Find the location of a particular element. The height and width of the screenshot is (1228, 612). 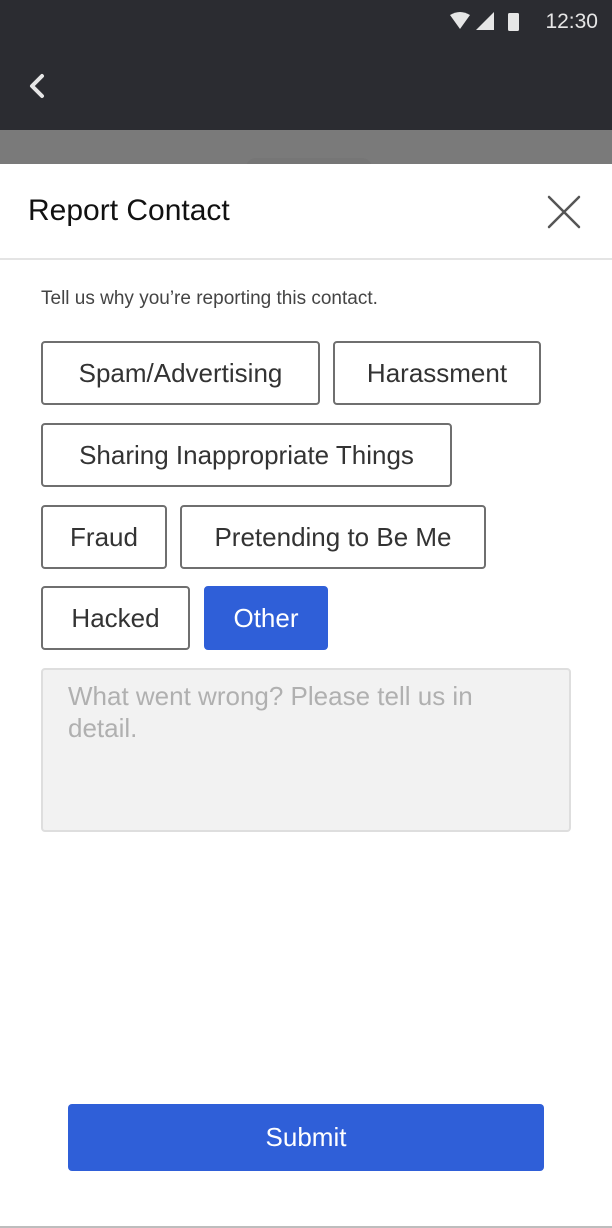

signal-icon is located at coordinates (485, 21).